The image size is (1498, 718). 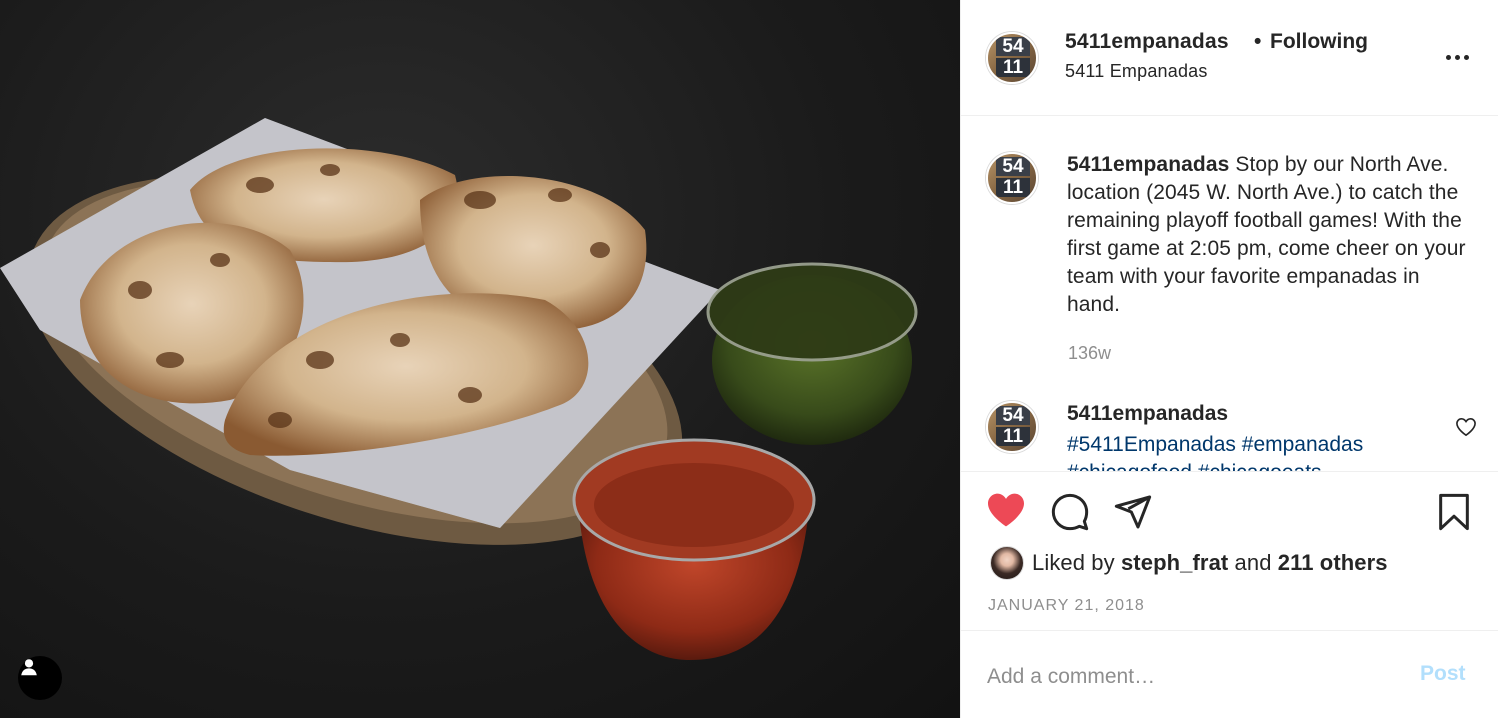 I want to click on share-button, so click(x=1133, y=514).